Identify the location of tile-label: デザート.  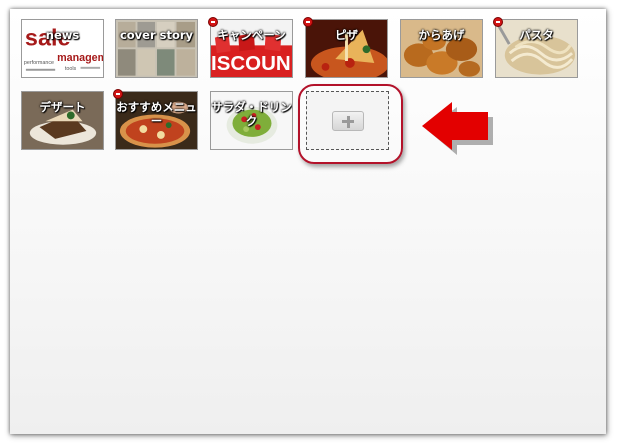
(62, 107).